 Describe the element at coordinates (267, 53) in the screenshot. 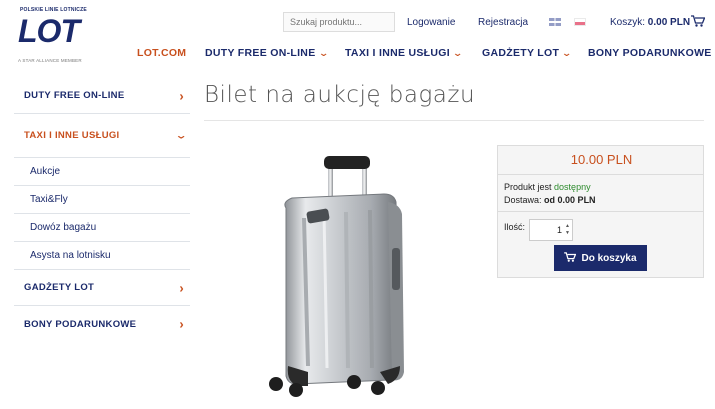

I see `nav-duty-free: DUTY FREE ON-LINE ⌄` at that location.